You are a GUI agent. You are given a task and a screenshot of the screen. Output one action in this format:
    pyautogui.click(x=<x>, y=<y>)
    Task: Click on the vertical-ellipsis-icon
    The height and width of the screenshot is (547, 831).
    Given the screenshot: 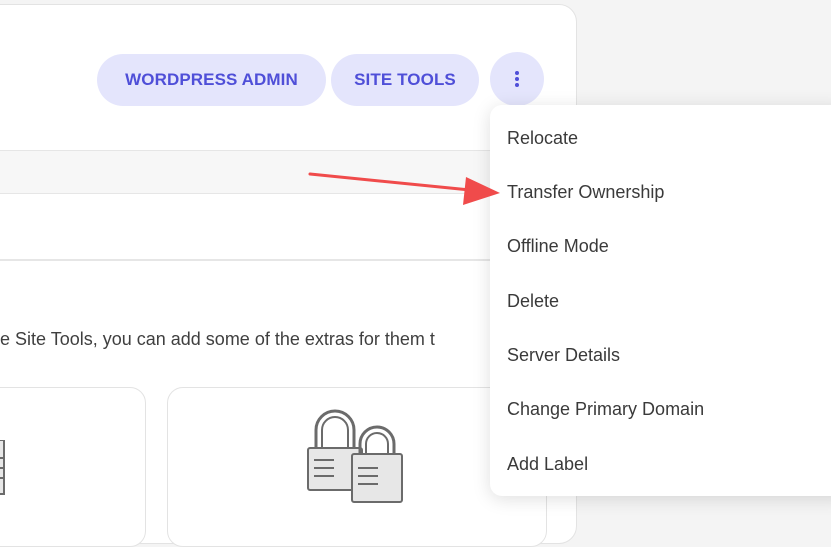 What is the action you would take?
    pyautogui.click(x=517, y=79)
    